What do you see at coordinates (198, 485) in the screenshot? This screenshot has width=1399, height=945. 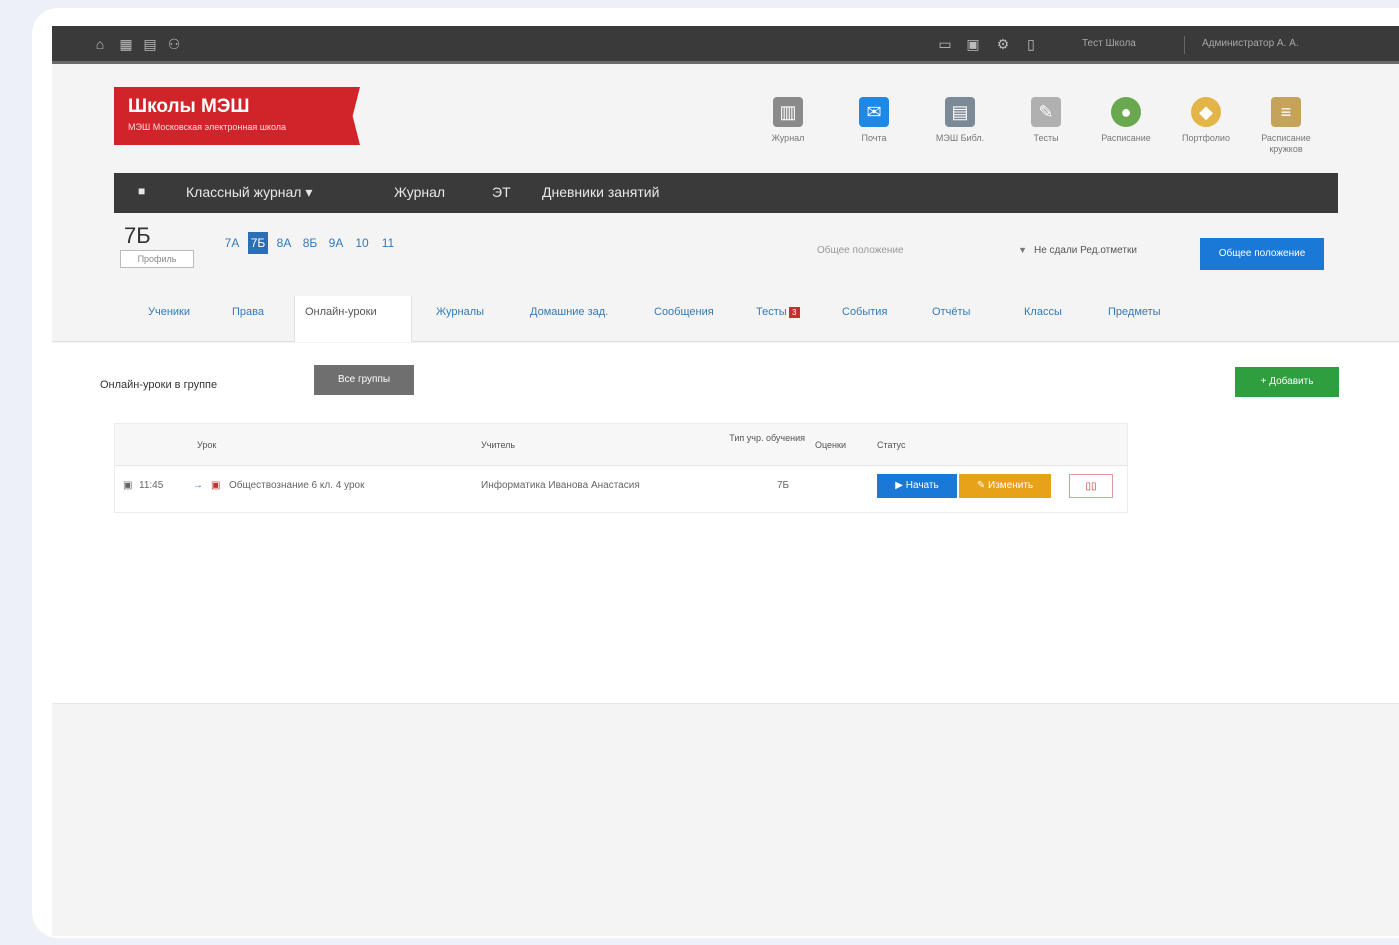 I see `expand-icon: →` at bounding box center [198, 485].